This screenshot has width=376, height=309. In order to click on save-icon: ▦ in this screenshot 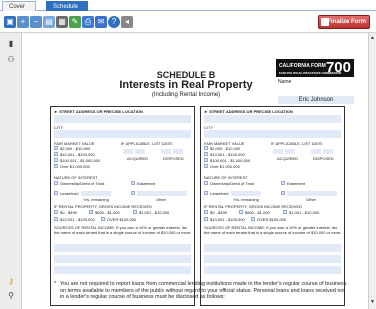, I will do `click(62, 22)`.